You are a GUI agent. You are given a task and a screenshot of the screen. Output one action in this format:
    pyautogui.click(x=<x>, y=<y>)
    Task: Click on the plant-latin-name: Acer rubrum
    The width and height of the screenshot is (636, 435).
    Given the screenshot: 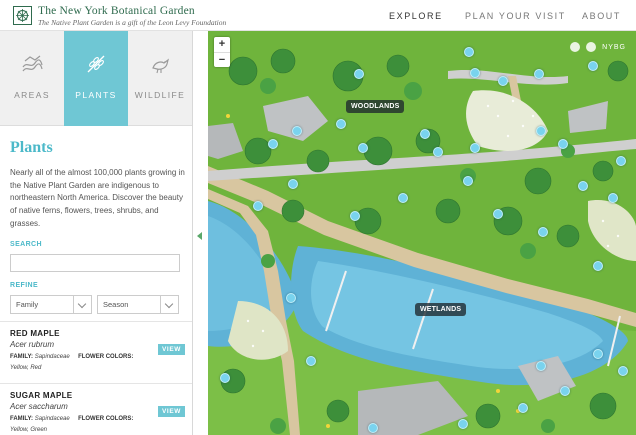 What is the action you would take?
    pyautogui.click(x=32, y=344)
    